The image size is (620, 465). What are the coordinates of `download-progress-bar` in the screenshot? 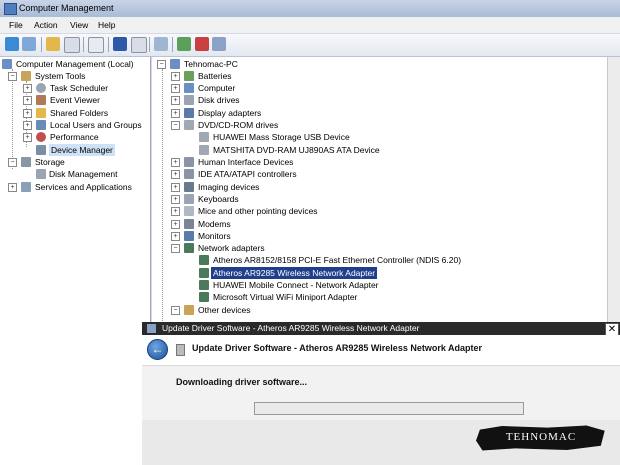 It's located at (389, 408).